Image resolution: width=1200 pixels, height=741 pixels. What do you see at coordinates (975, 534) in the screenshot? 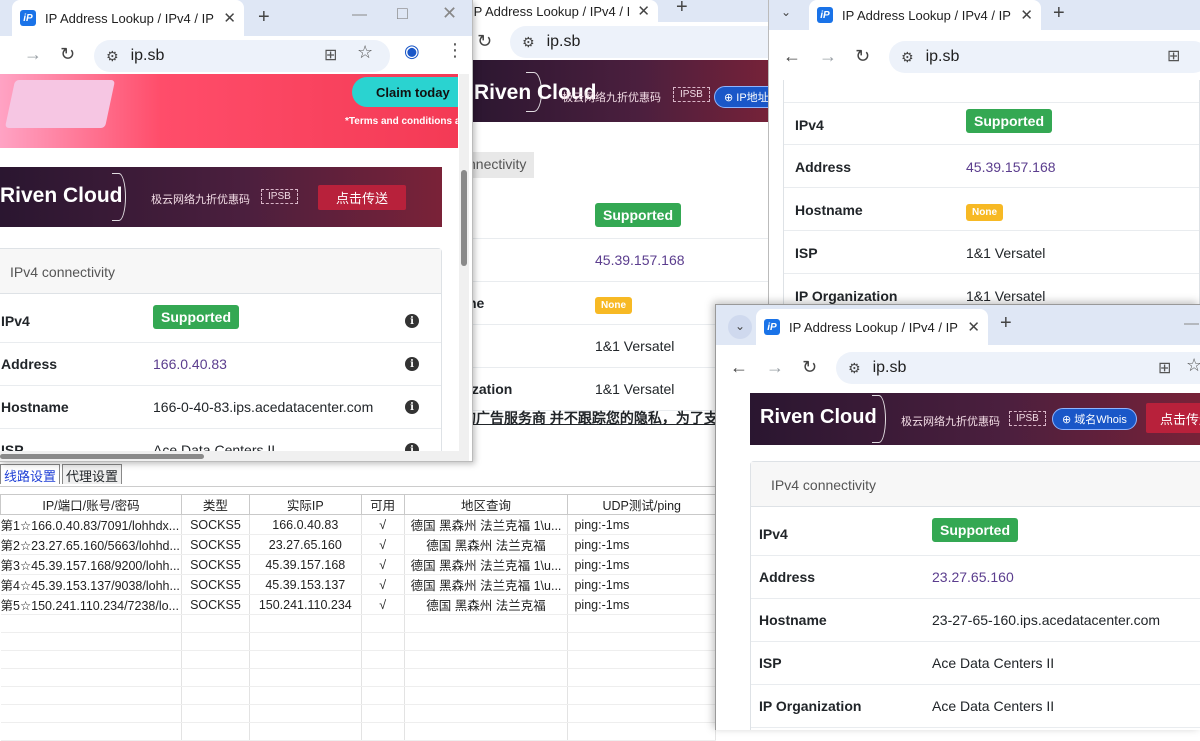
I see `row-ipv4: IPv4 Supported` at bounding box center [975, 534].